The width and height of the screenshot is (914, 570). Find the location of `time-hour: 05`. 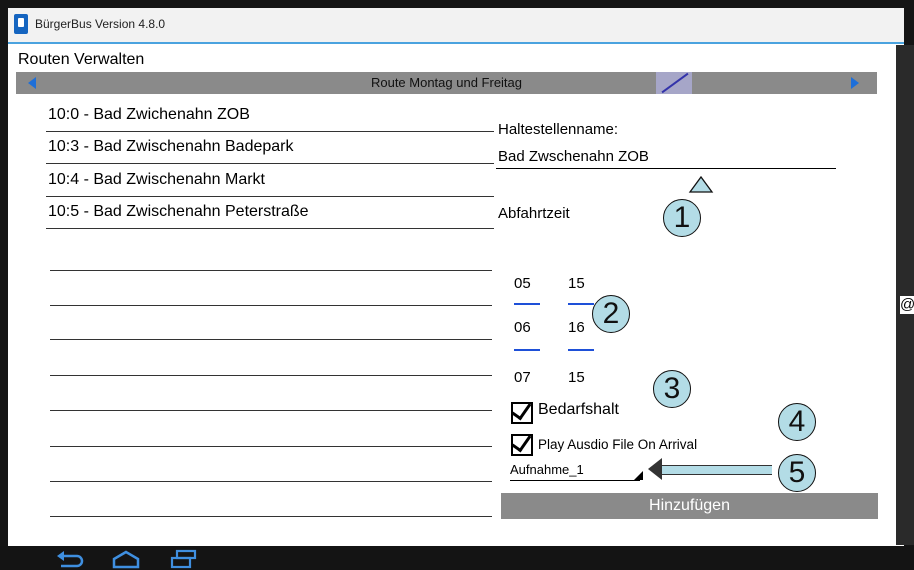

time-hour: 05 is located at coordinates (522, 283).